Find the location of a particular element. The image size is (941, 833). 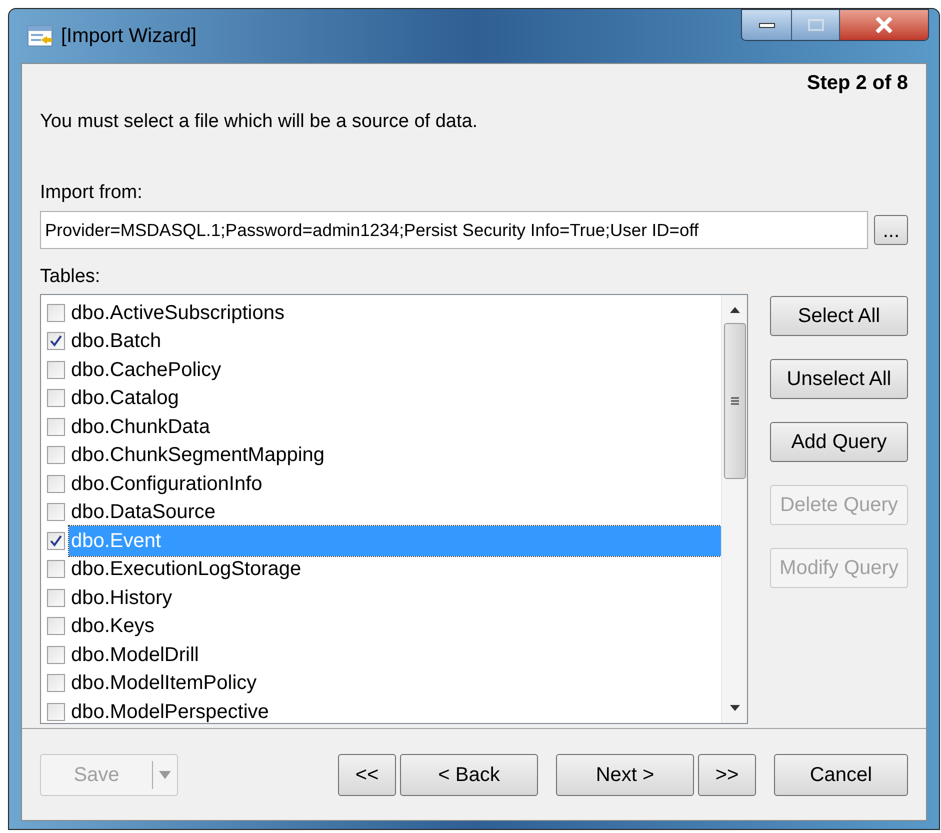

side-button: Add Query is located at coordinates (839, 442).